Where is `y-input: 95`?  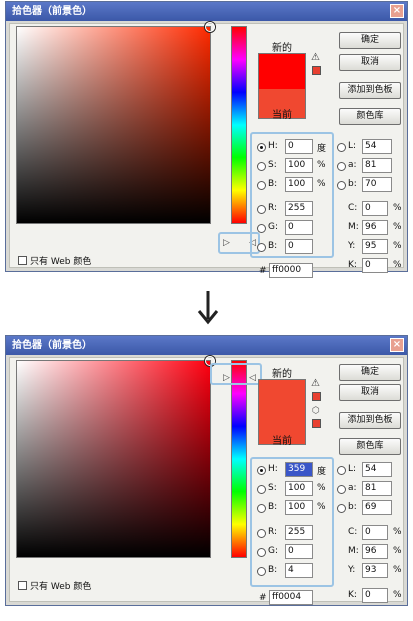
y-input: 95 is located at coordinates (375, 246).